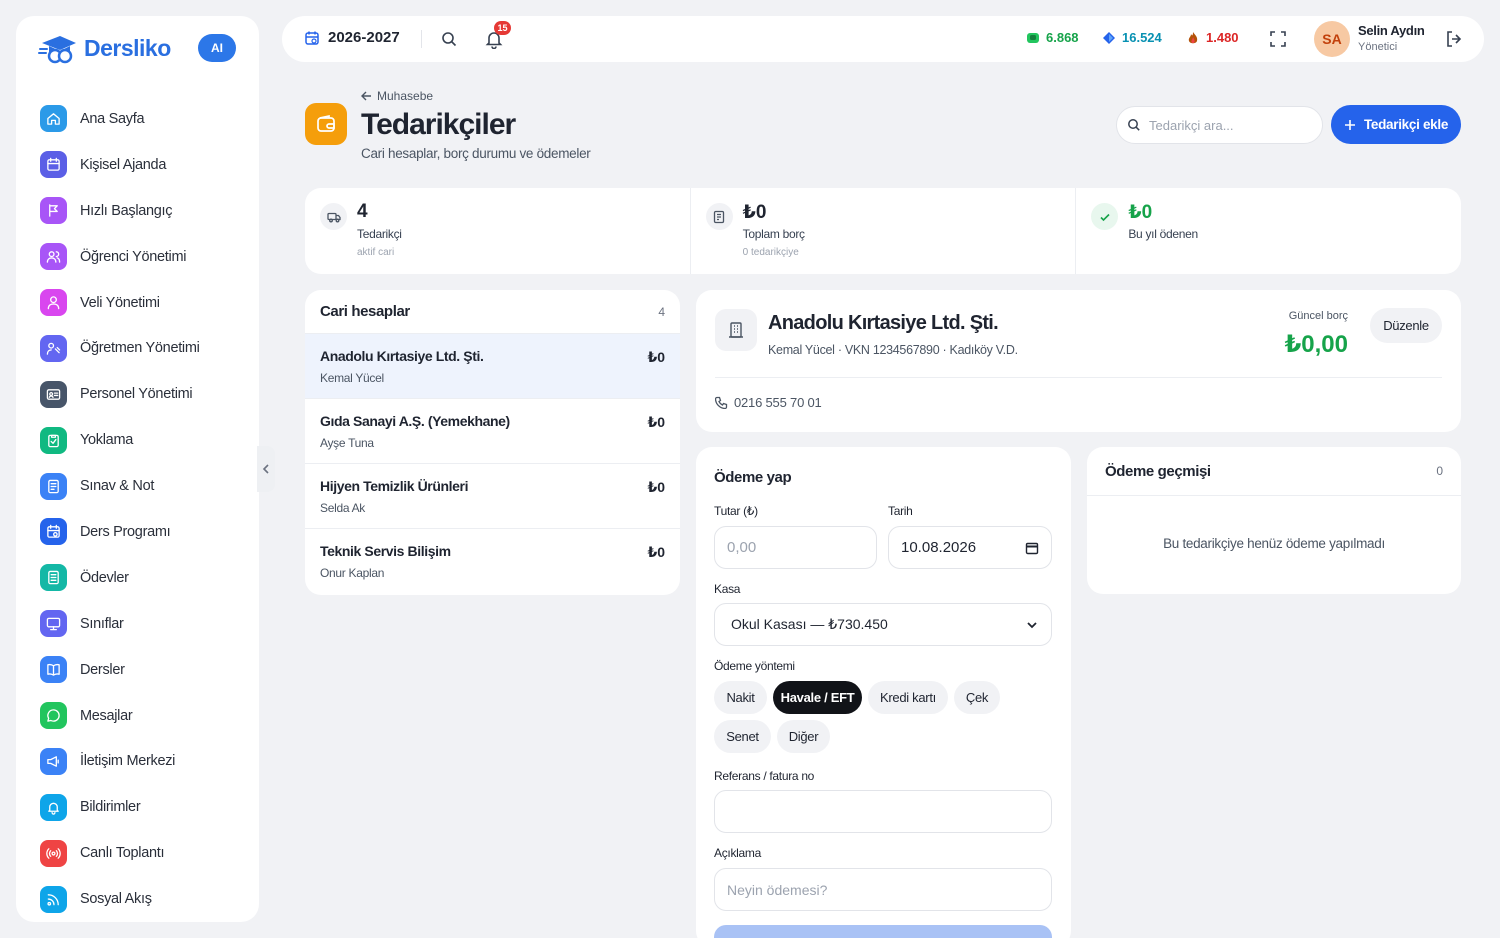 The width and height of the screenshot is (1500, 938). I want to click on brand-name: Dersliko, so click(127, 47).